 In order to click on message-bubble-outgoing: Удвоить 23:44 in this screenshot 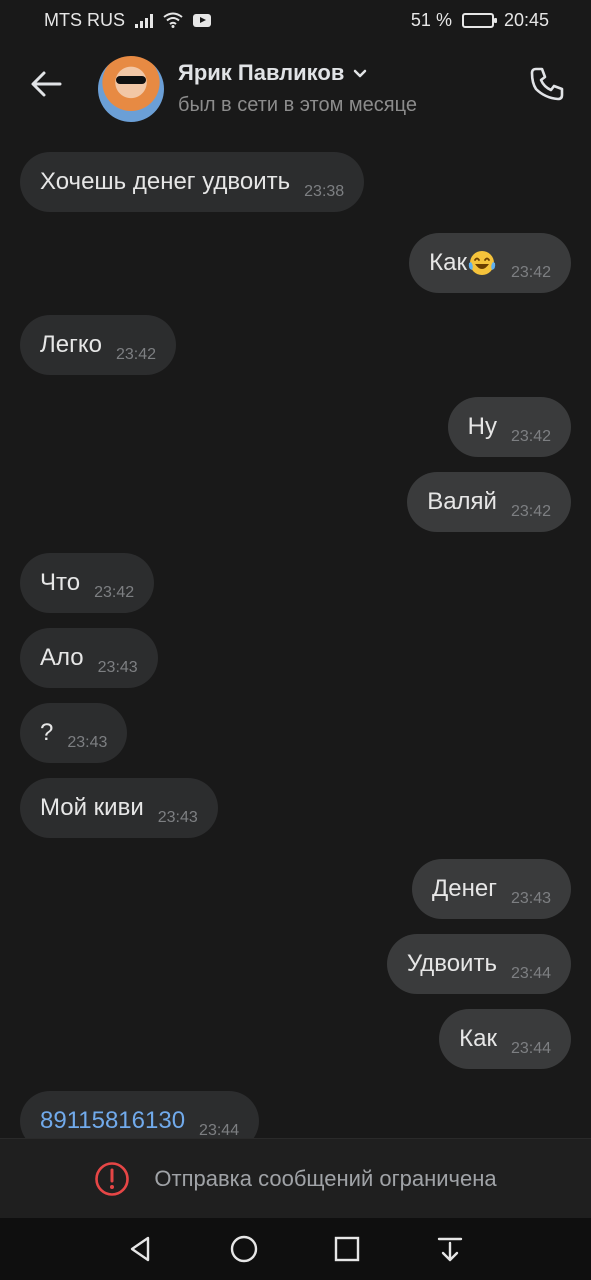, I will do `click(478, 964)`.